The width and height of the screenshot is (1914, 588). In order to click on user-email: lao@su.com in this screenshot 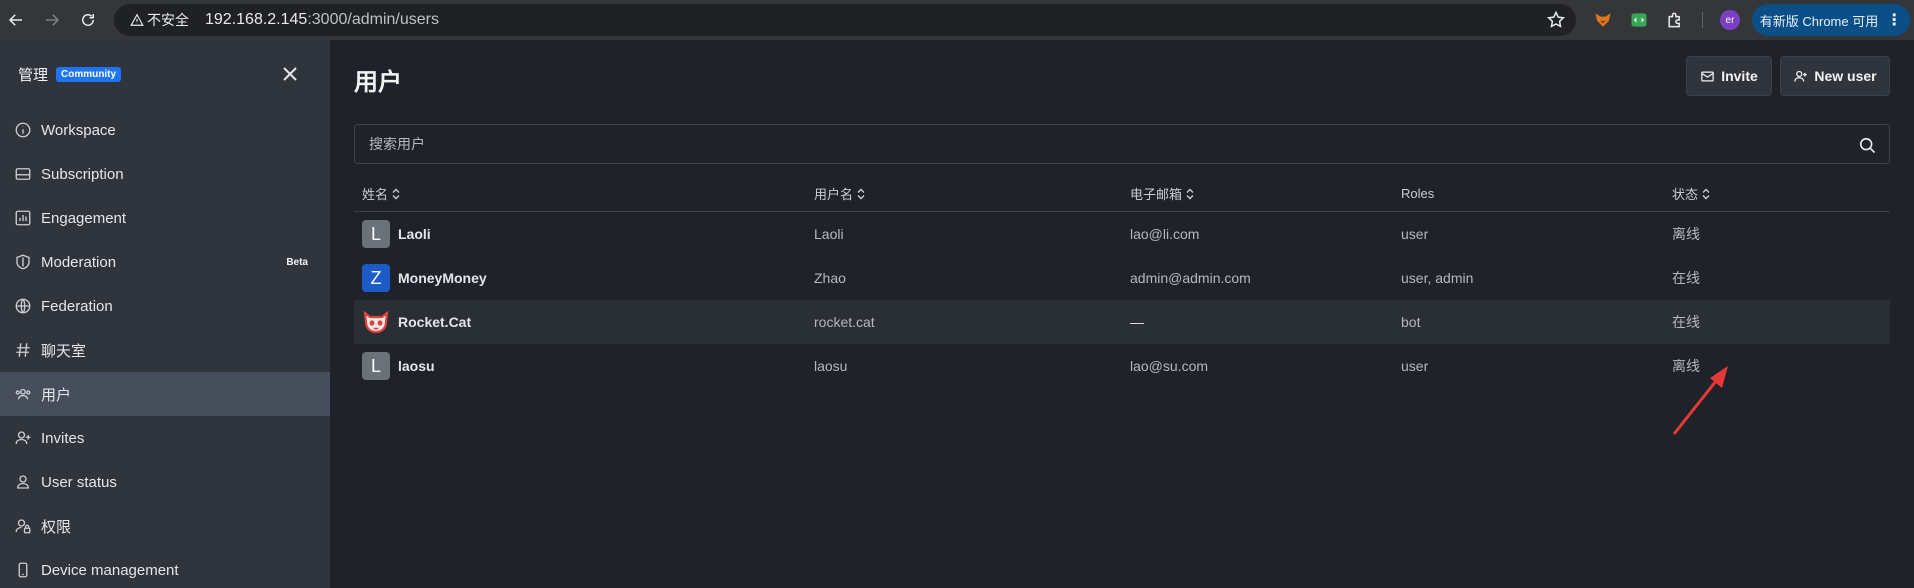, I will do `click(1169, 366)`.